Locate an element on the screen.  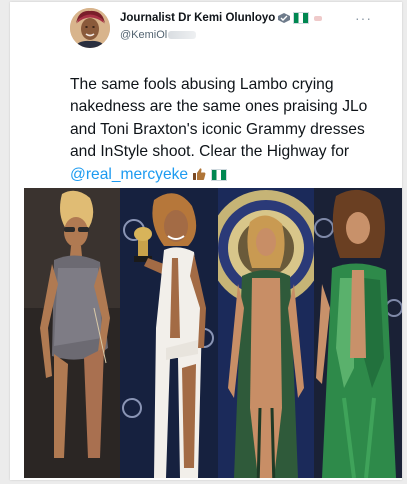
green-print-dress-photo is located at coordinates (358, 333).